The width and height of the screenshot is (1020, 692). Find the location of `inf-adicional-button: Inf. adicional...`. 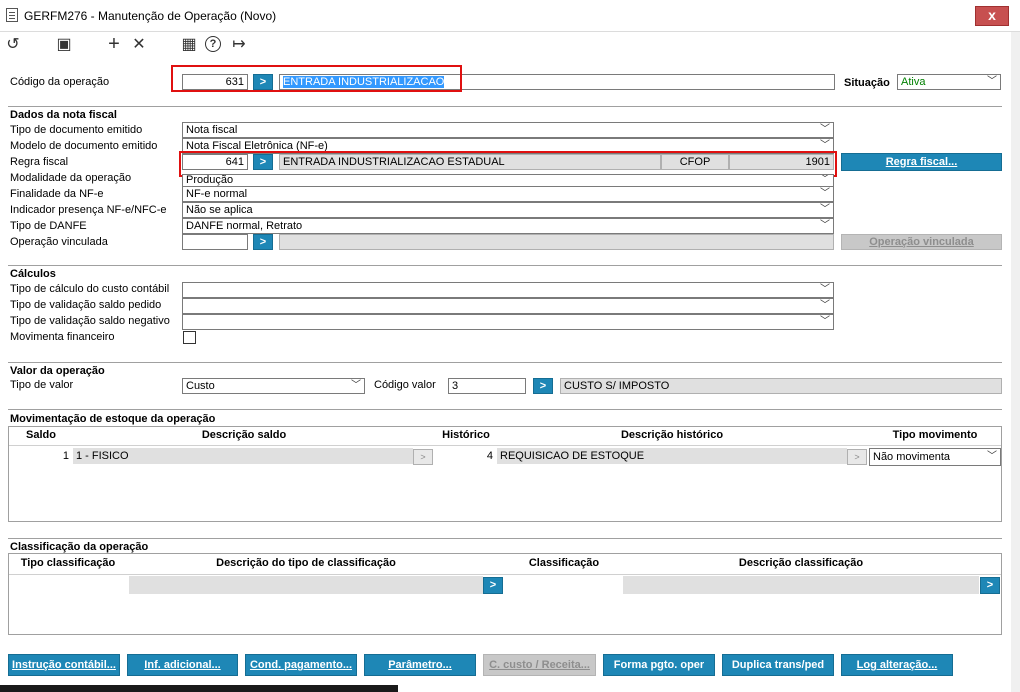

inf-adicional-button: Inf. adicional... is located at coordinates (182, 665).